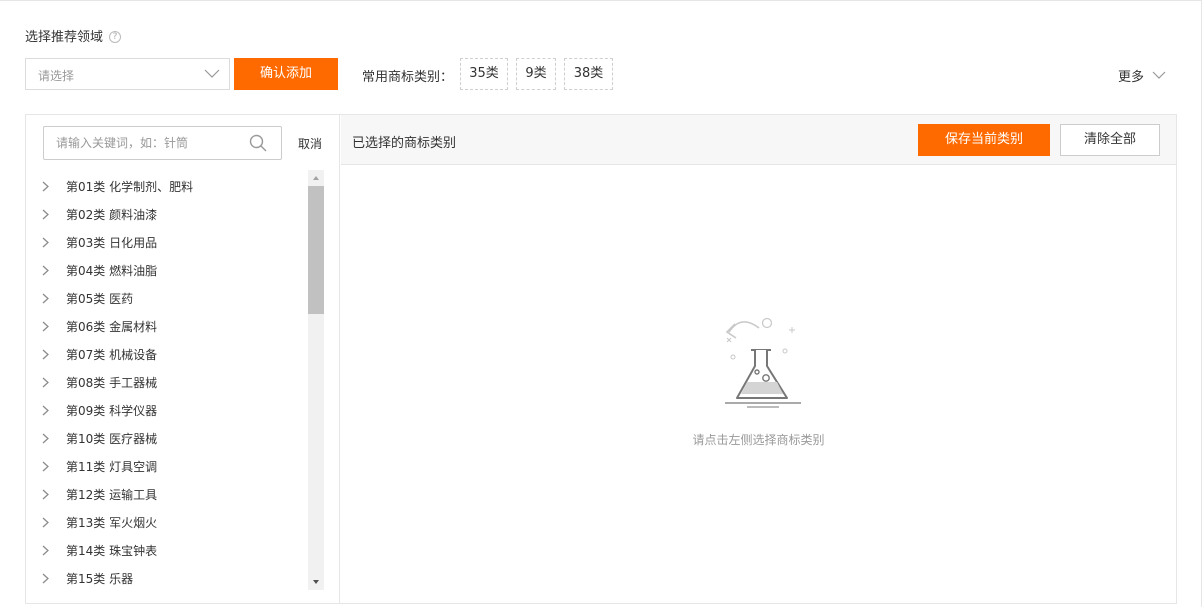  I want to click on selected-header: 已选择的商标类别 保存当前类别 清除全部, so click(758, 140).